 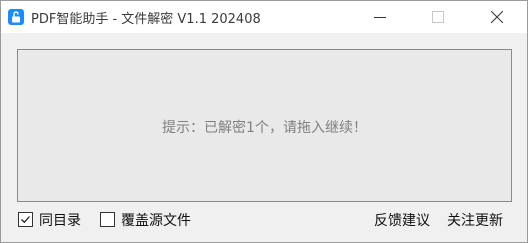 I want to click on overwrite-source-label: 覆盖源文件, so click(x=156, y=220).